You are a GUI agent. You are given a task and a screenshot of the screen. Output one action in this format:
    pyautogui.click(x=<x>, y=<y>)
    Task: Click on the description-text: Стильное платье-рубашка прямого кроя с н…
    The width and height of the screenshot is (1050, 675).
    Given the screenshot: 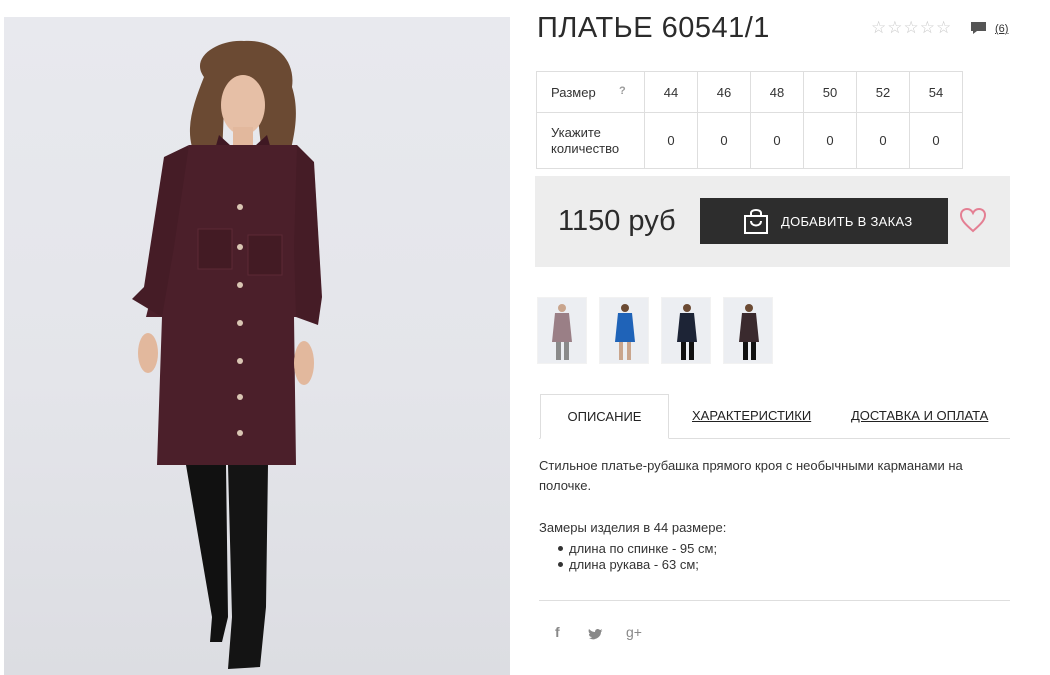 What is the action you would take?
    pyautogui.click(x=751, y=475)
    